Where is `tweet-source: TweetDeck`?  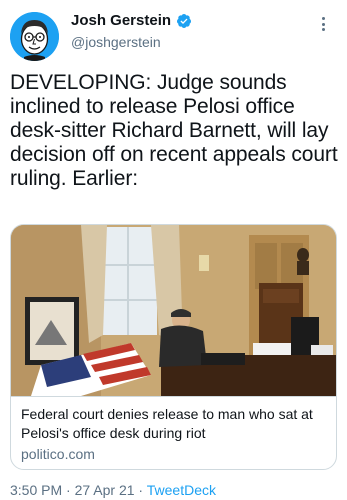
tweet-source: TweetDeck is located at coordinates (181, 490).